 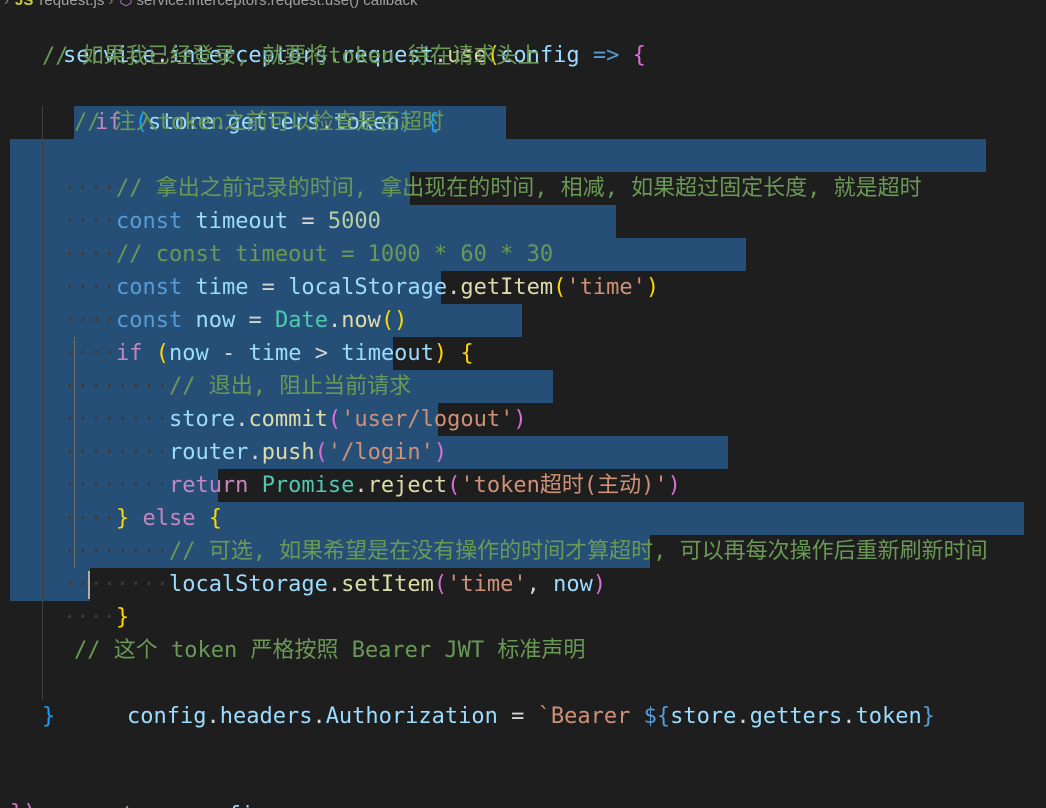 I want to click on code-line-20: // 这个 token 严格按照 Bearer JWT 标准声明, so click(x=330, y=650).